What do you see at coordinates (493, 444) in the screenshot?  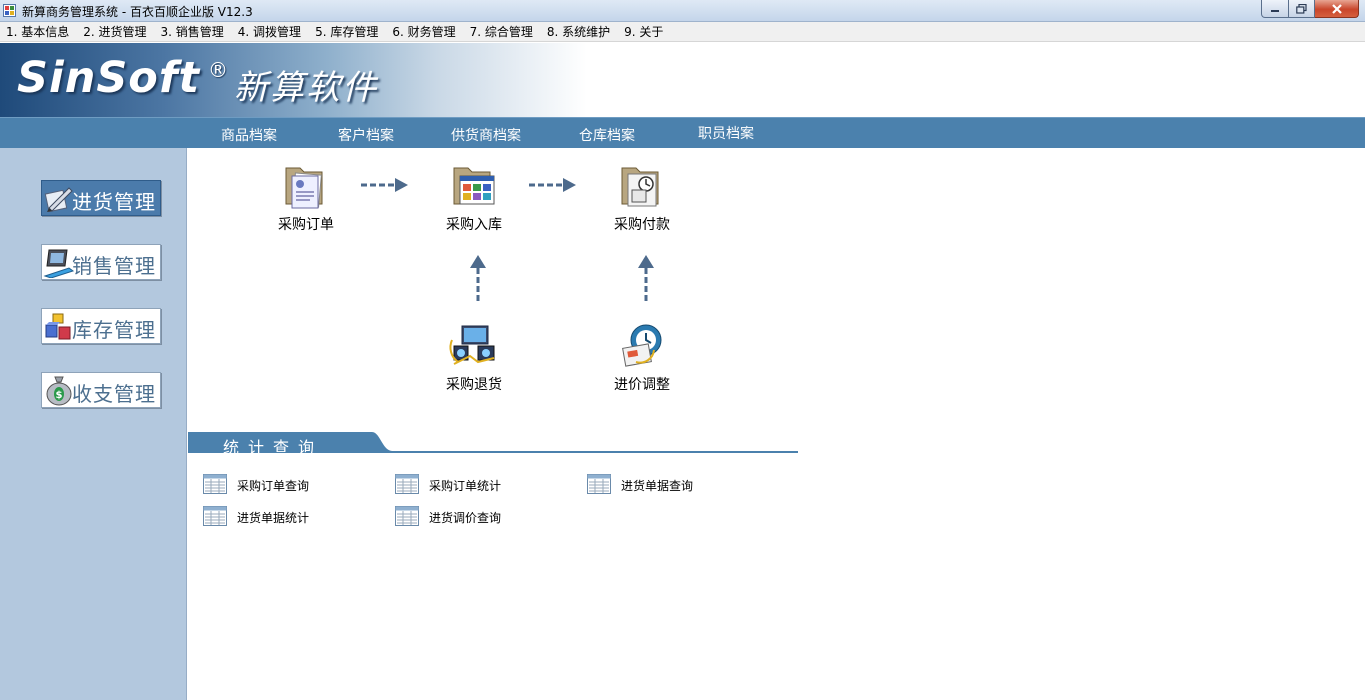 I see `stats-section-header: 统计查询` at bounding box center [493, 444].